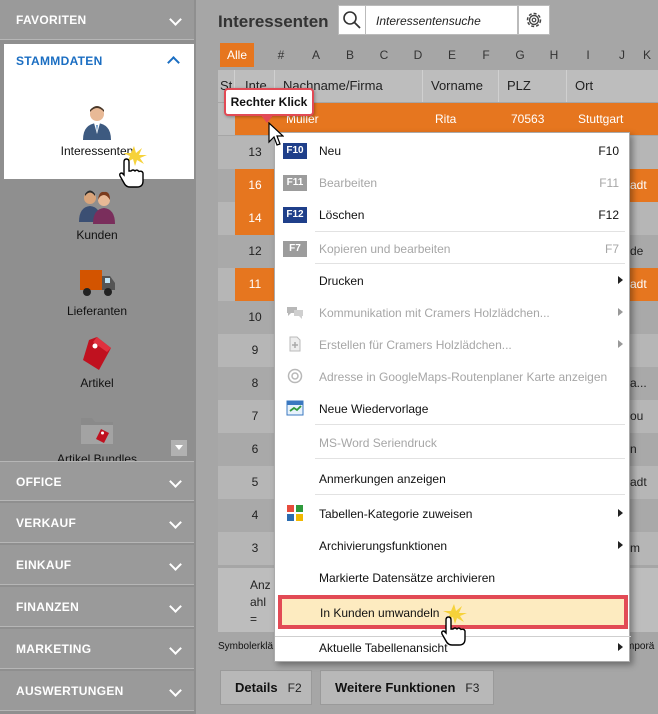  I want to click on settings-button, so click(534, 20).